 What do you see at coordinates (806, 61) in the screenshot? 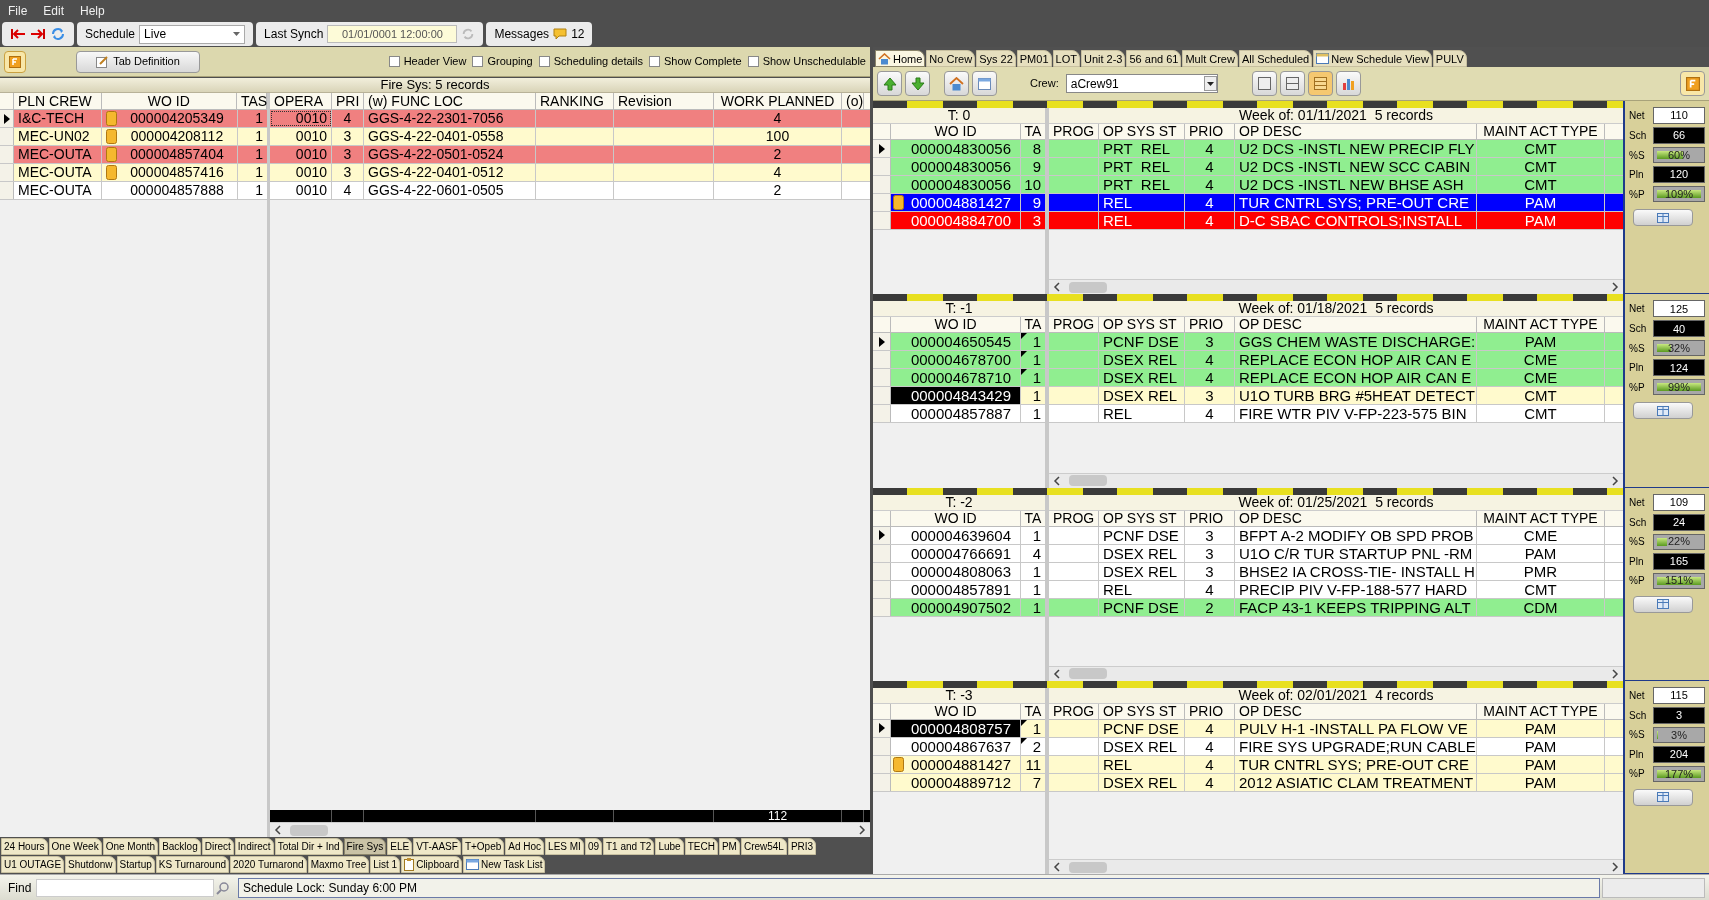
I see `checkbox: Show Unschedulable` at bounding box center [806, 61].